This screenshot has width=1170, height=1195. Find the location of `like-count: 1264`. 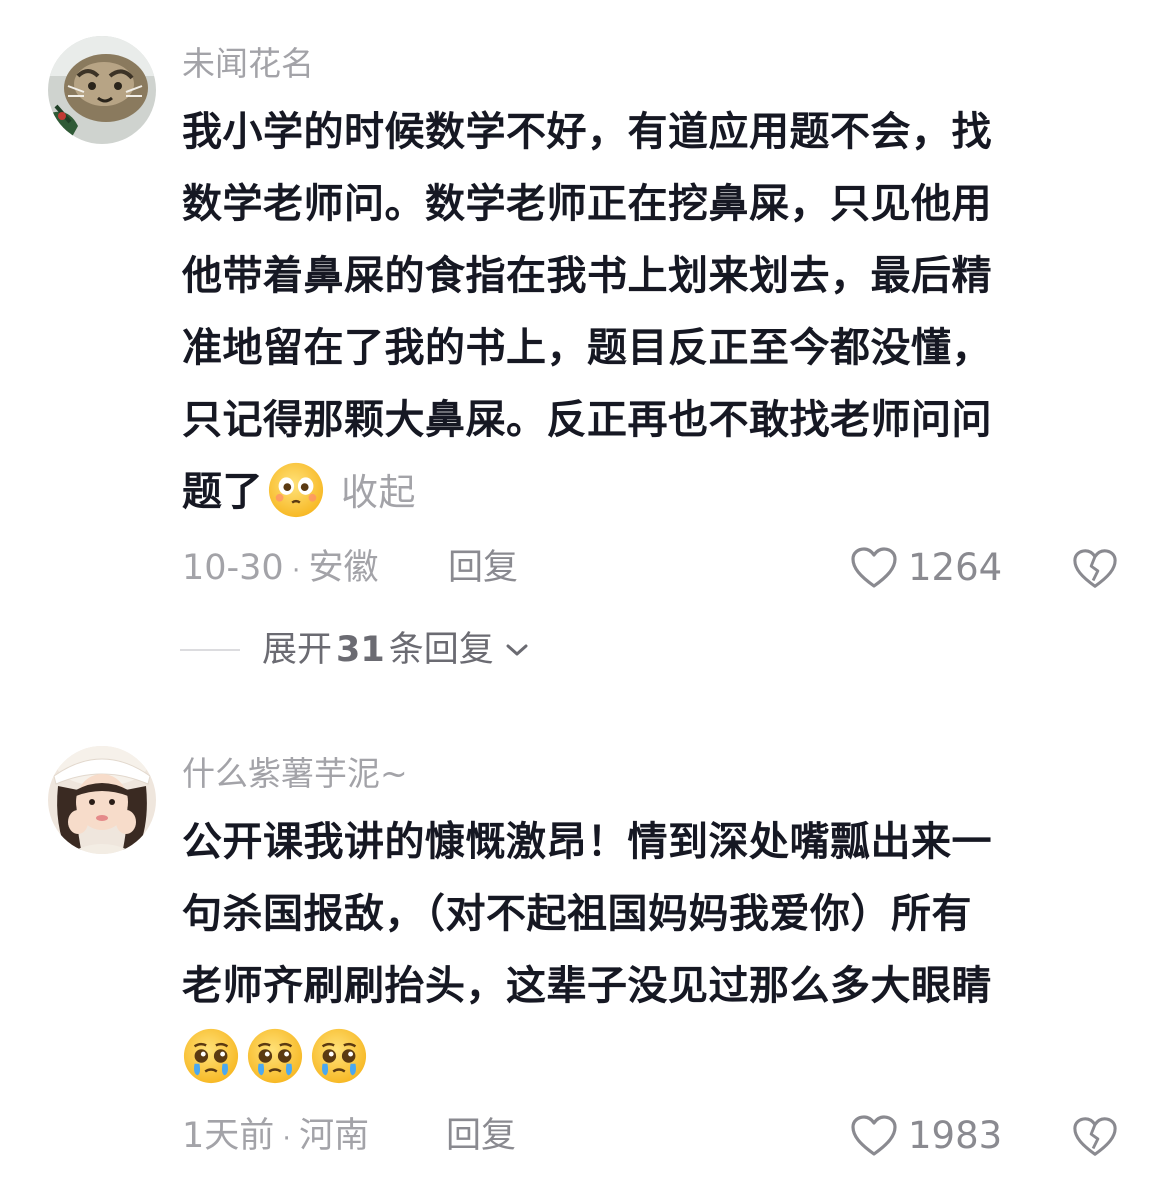

like-count: 1264 is located at coordinates (955, 567).